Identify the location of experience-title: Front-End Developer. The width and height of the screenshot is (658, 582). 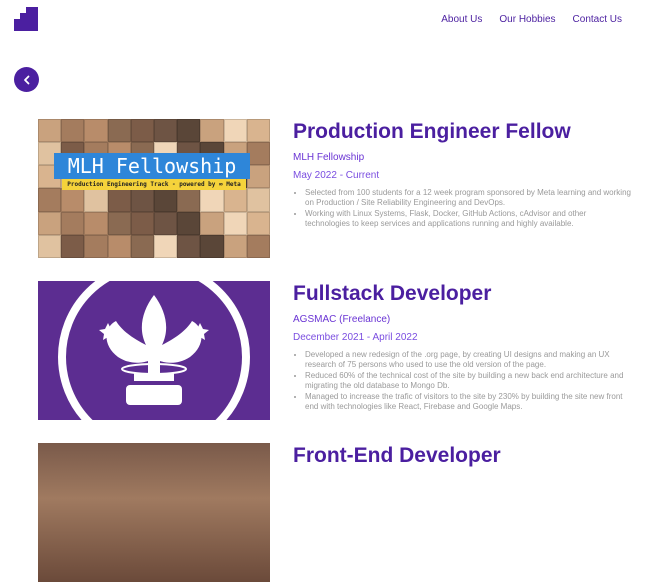
(397, 455).